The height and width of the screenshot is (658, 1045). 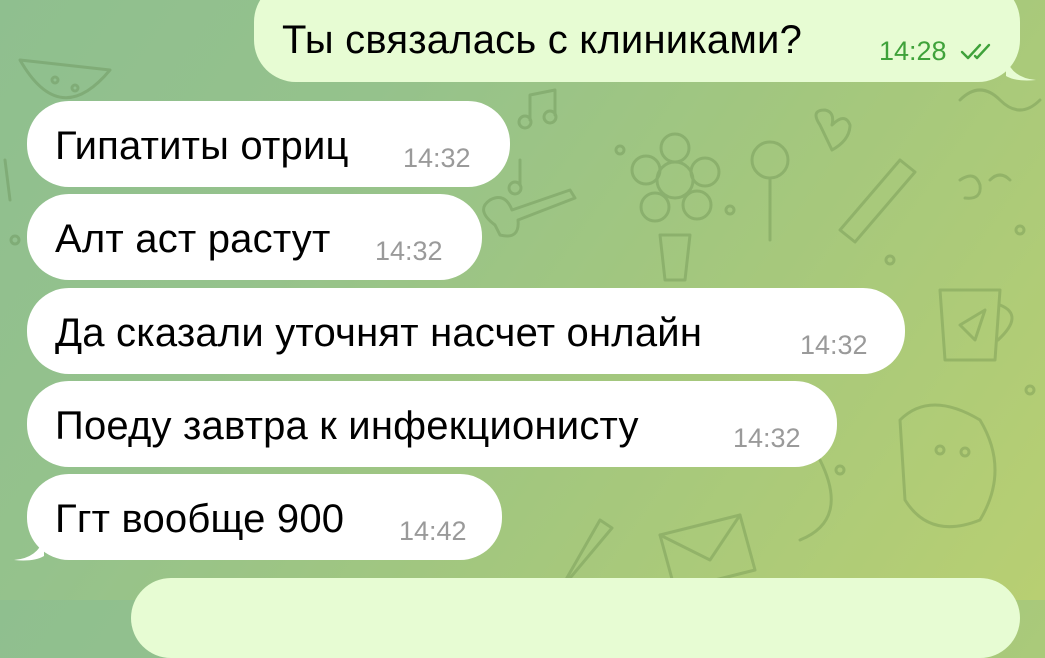 I want to click on message-text: Поеду завтра к инфекционисту, so click(x=347, y=426).